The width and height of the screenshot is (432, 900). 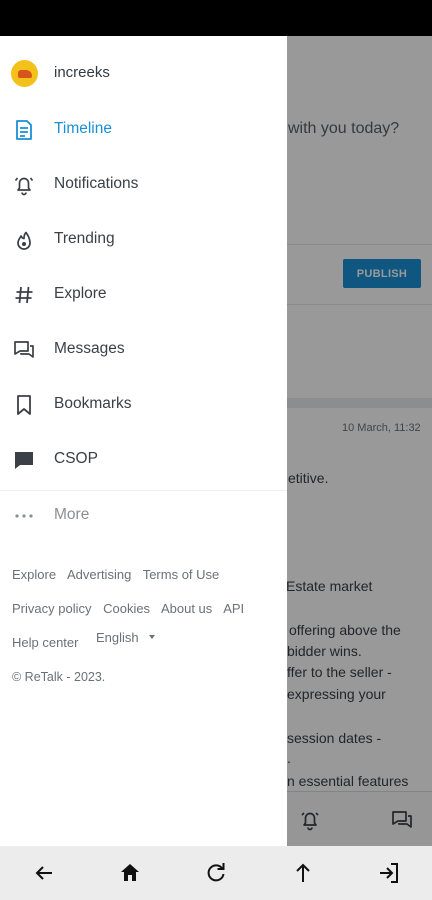 I want to click on nav-item-more: More, so click(x=143, y=516).